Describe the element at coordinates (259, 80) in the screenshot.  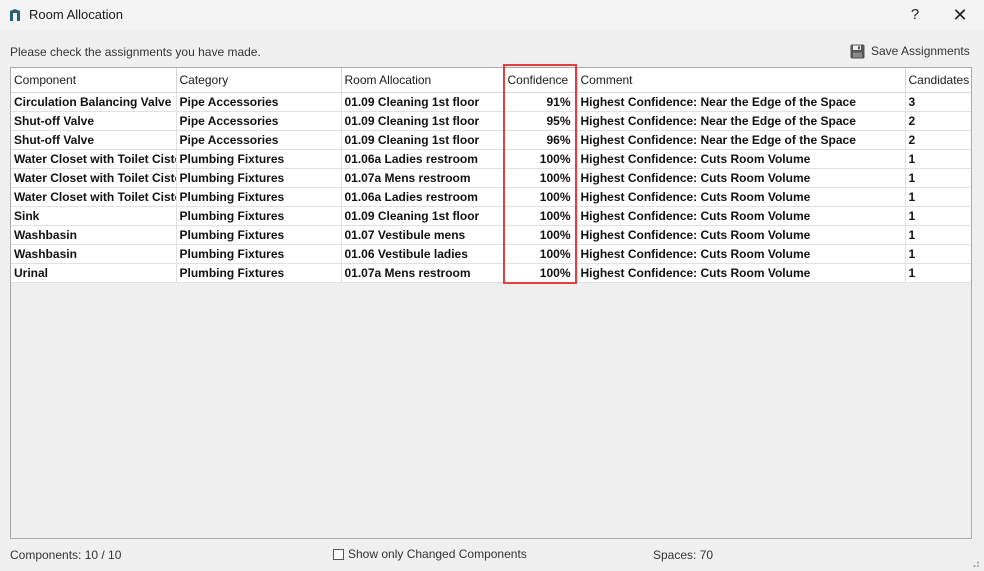
I see `column-header-category: Category` at that location.